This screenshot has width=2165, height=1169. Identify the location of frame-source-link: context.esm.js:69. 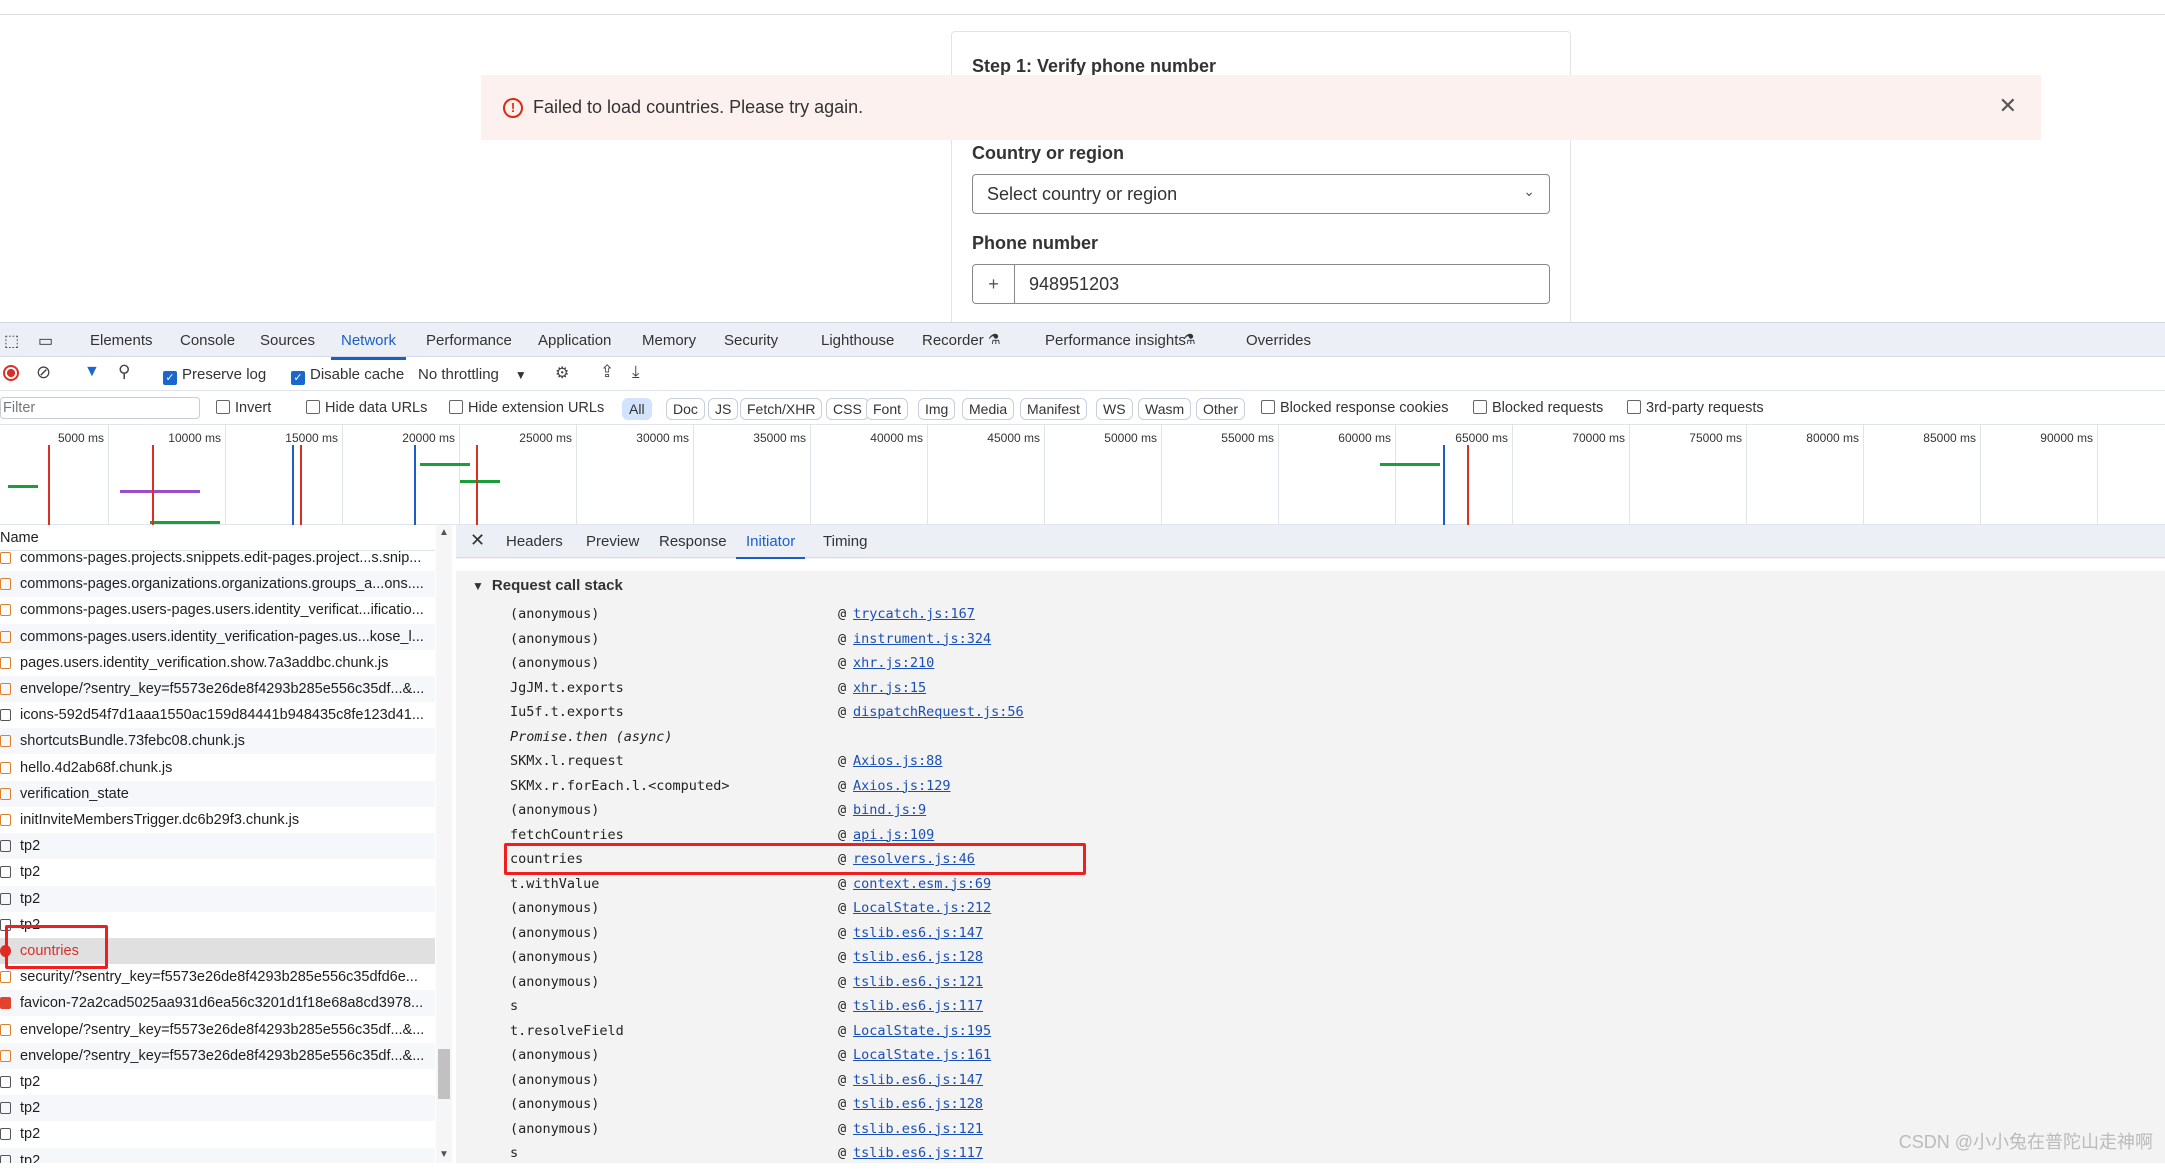
(922, 884).